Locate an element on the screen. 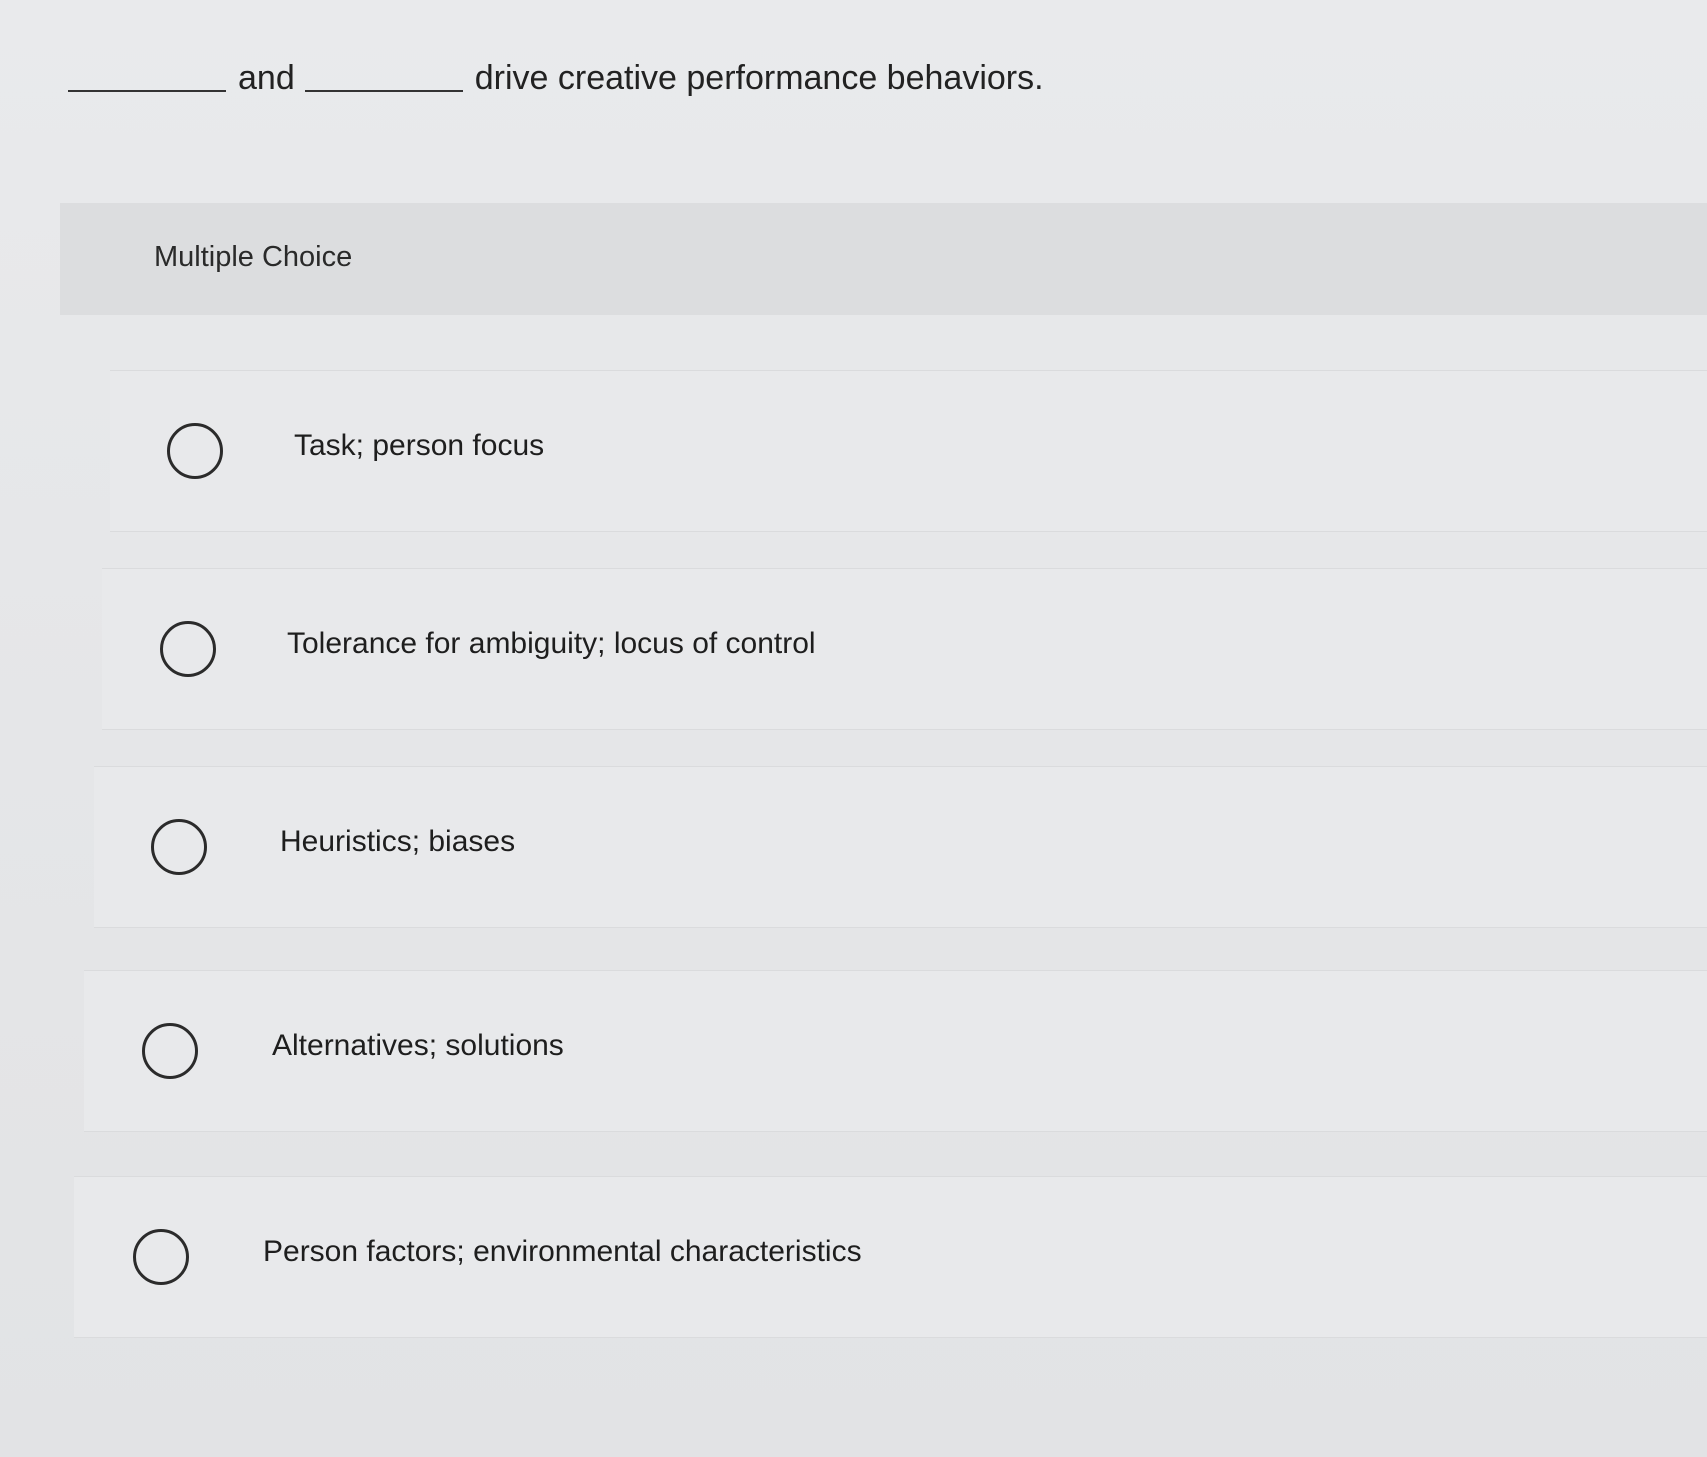 This screenshot has width=1707, height=1457. question-type-title: Multiple Choice is located at coordinates (253, 257).